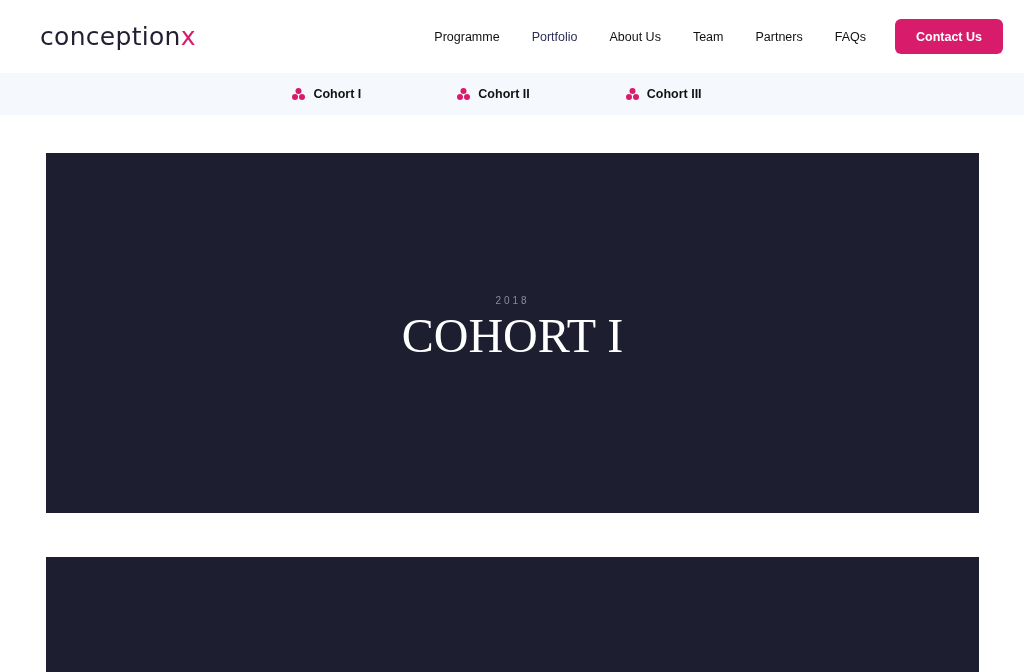 Image resolution: width=1024 pixels, height=672 pixels. I want to click on logo: conceptionx, so click(118, 36).